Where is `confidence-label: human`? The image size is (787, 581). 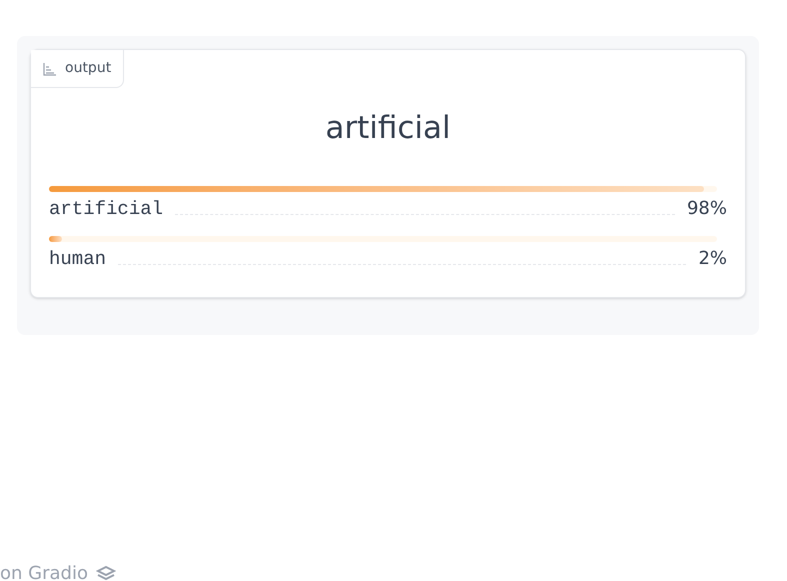
confidence-label: human is located at coordinates (77, 259).